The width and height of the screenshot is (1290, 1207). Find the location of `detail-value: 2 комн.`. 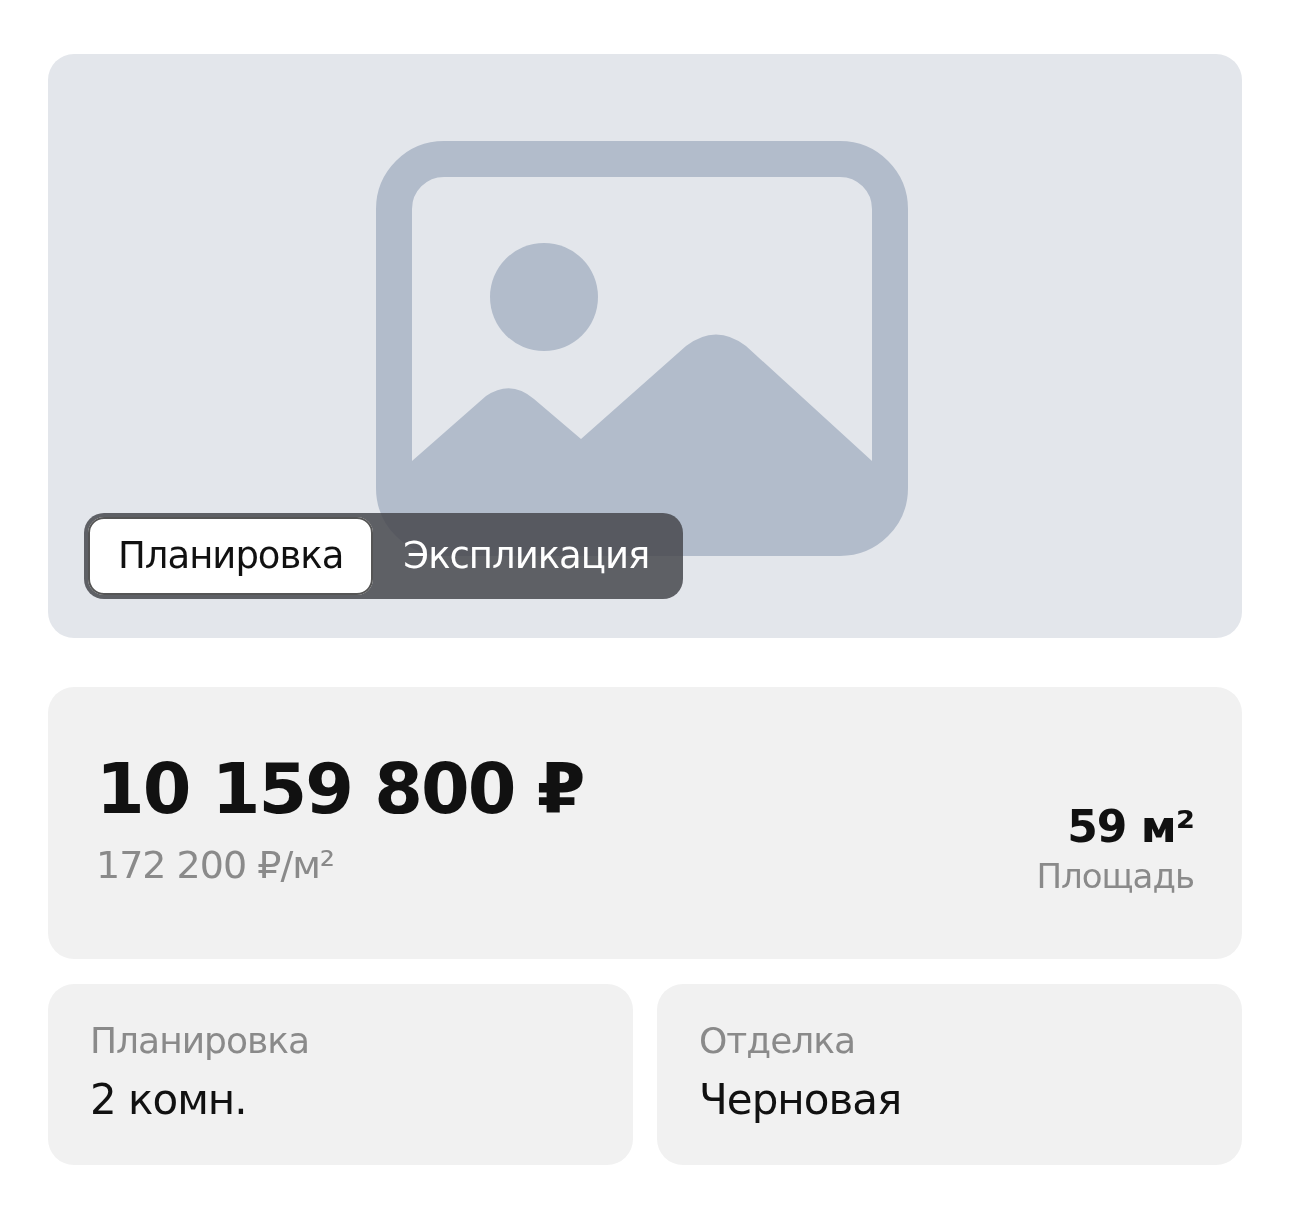

detail-value: 2 комн. is located at coordinates (169, 1099).